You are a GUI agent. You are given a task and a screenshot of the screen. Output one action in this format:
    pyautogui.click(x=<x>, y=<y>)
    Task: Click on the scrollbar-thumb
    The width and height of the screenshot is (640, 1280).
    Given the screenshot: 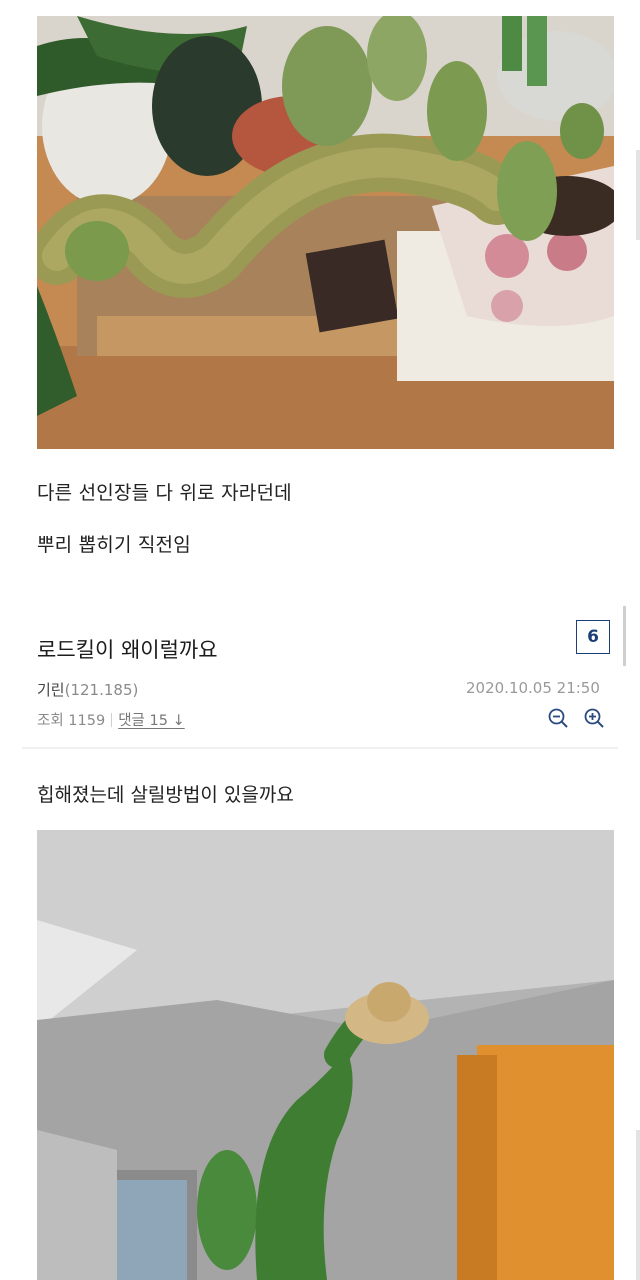 What is the action you would take?
    pyautogui.click(x=624, y=636)
    